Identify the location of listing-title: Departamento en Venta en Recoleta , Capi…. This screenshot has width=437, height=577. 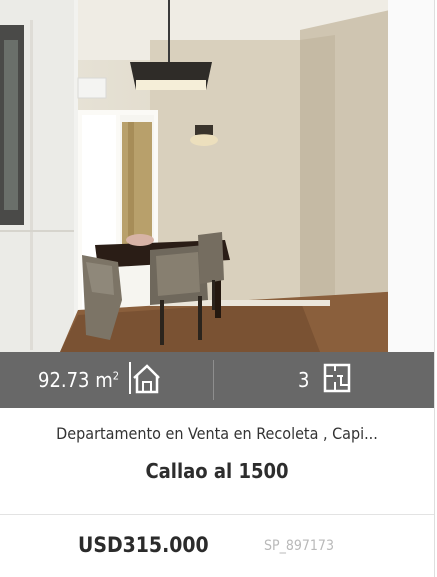
(217, 433).